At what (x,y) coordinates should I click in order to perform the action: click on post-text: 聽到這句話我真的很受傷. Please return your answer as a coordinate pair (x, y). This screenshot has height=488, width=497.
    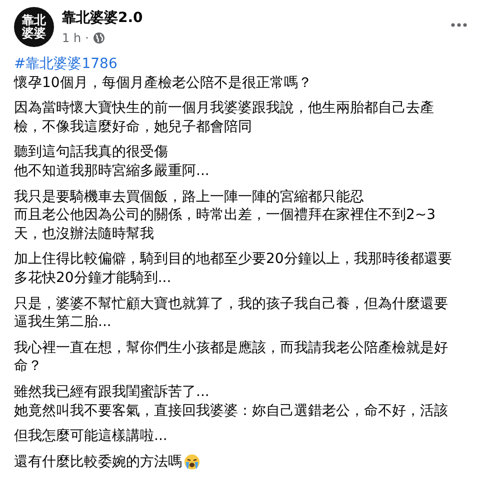
    Looking at the image, I should click on (91, 152).